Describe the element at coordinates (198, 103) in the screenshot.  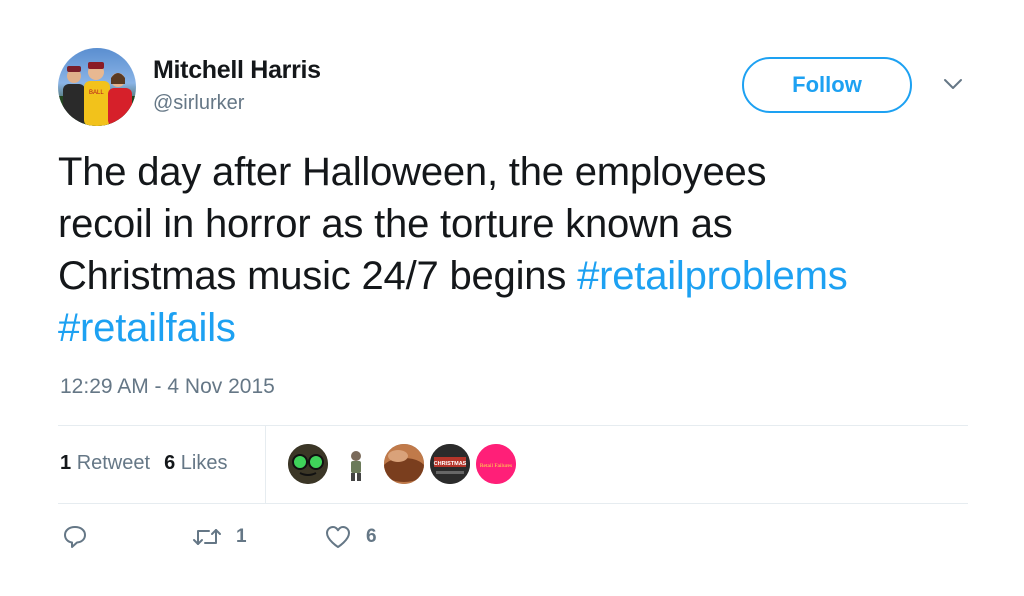
I see `author-handle: @sirlurker` at that location.